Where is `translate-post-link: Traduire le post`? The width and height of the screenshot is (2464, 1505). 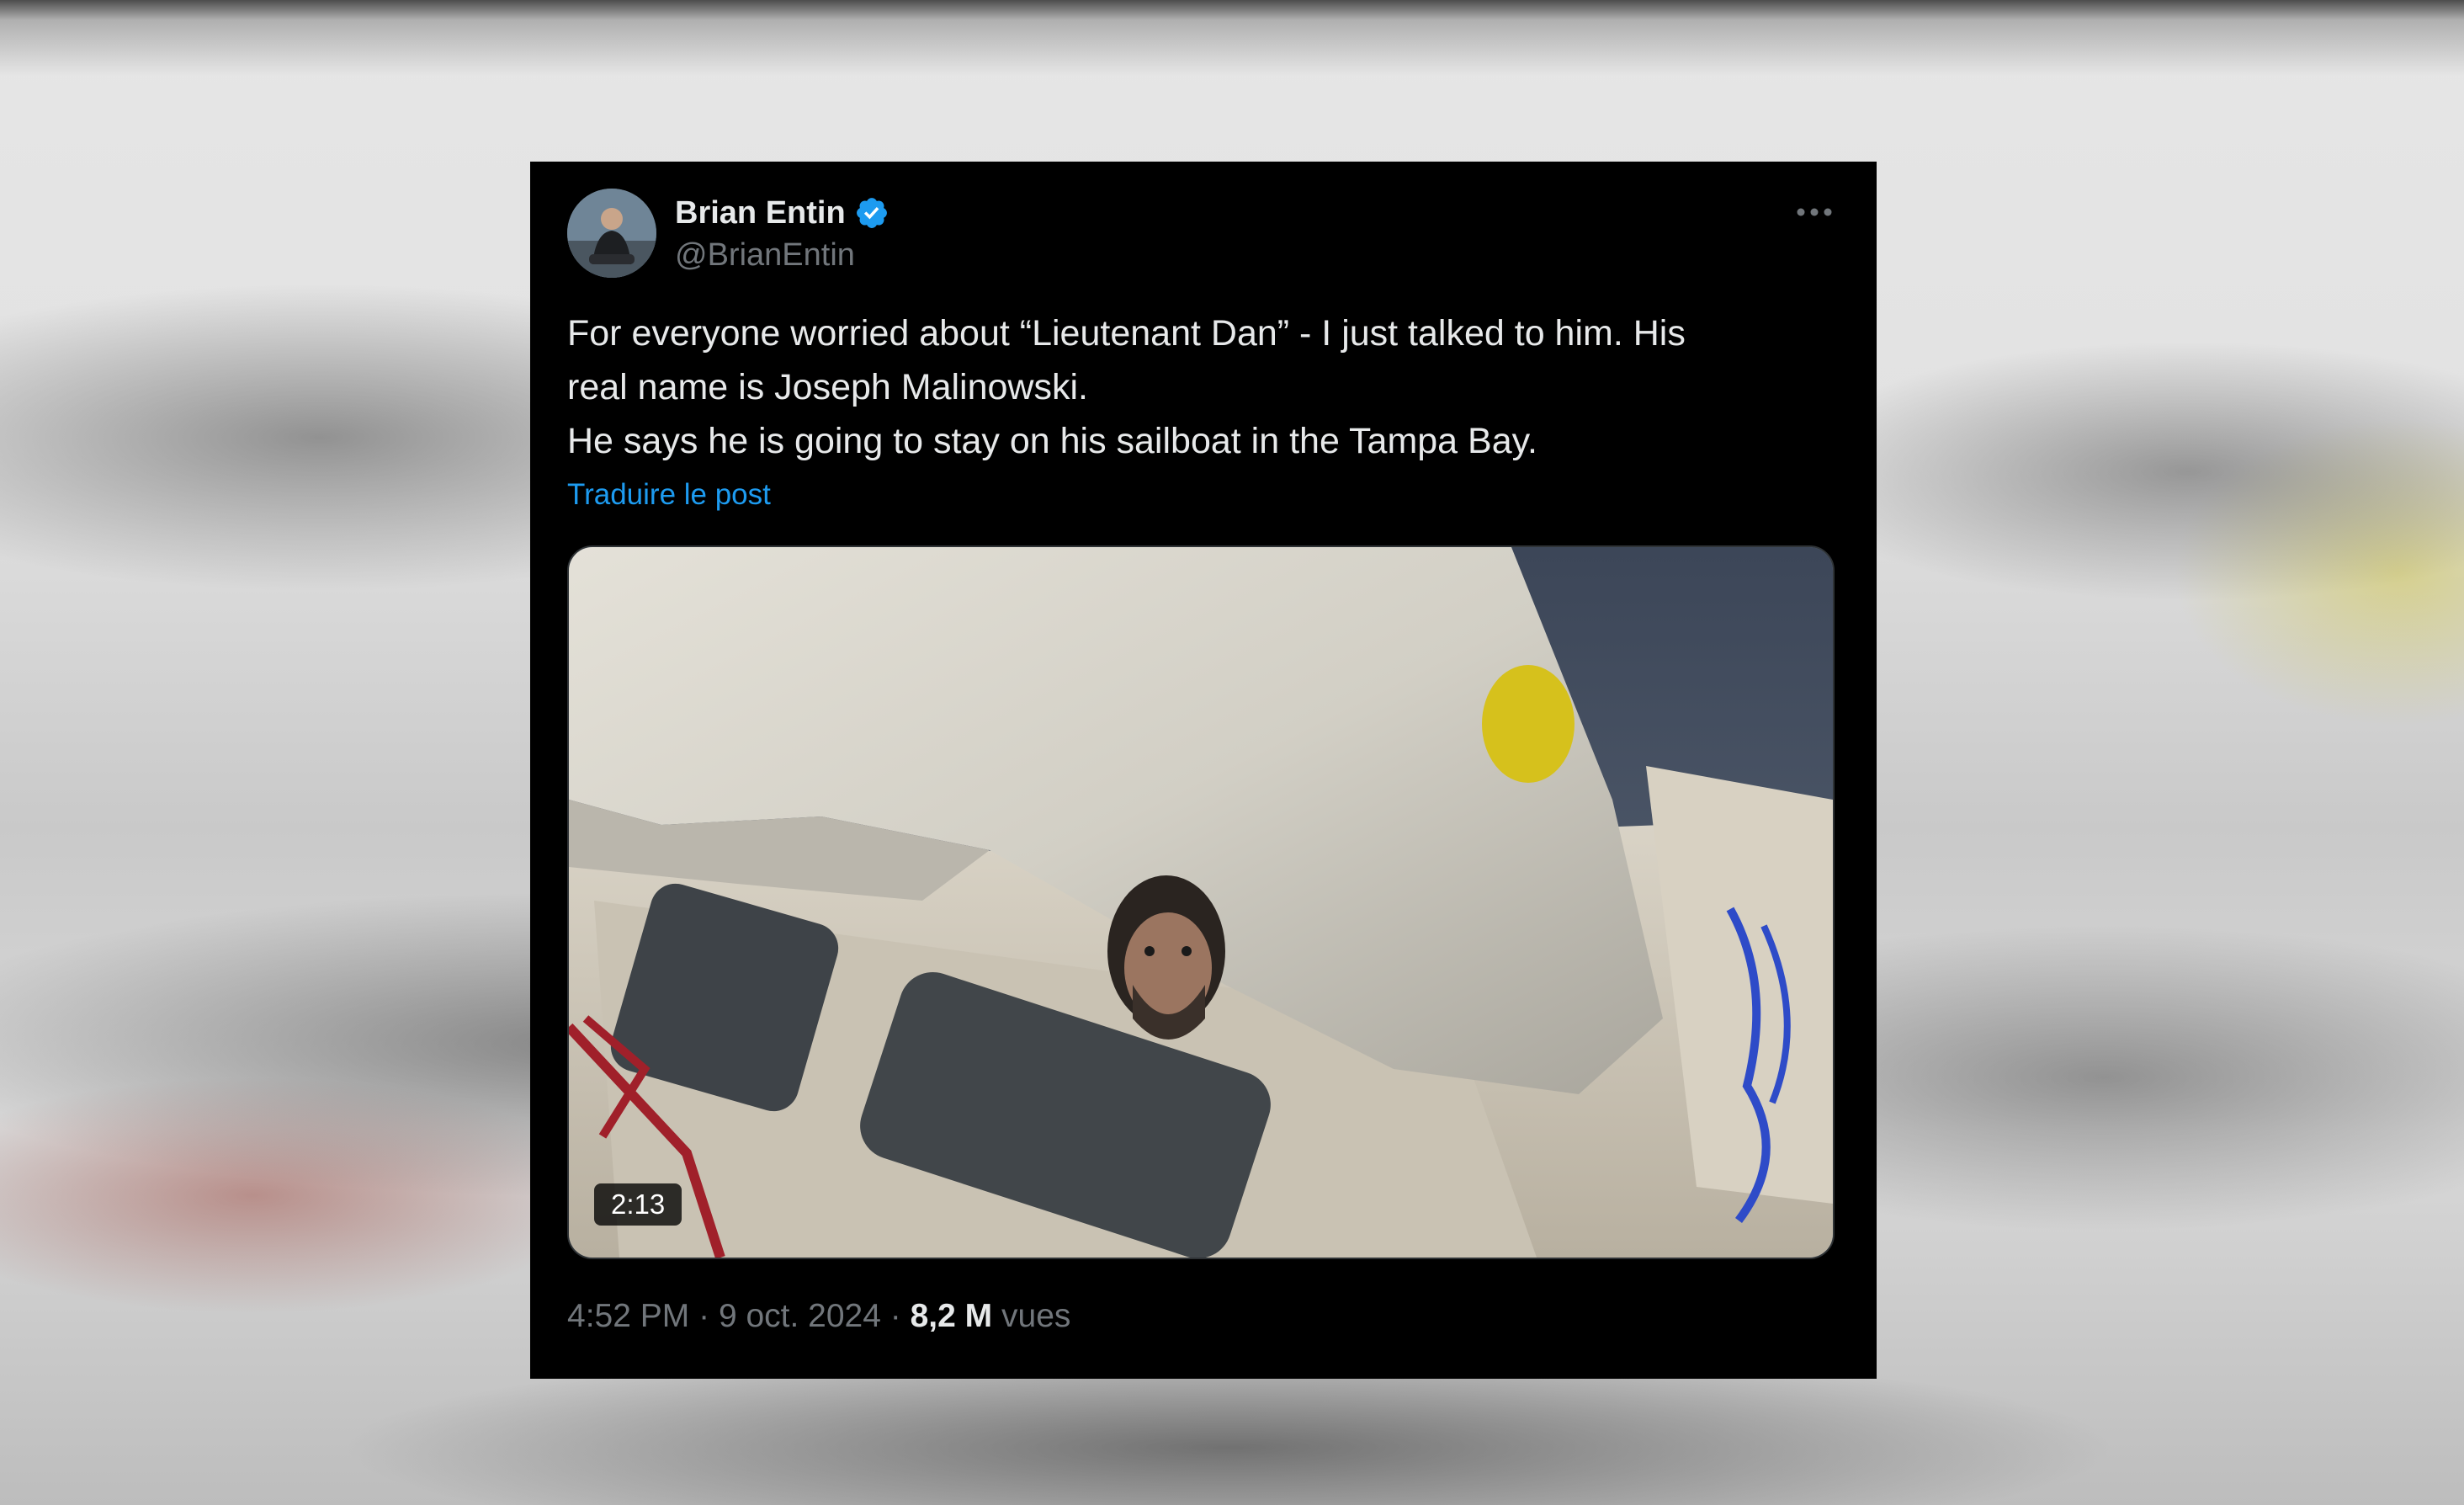
translate-post-link: Traduire le post is located at coordinates (669, 495).